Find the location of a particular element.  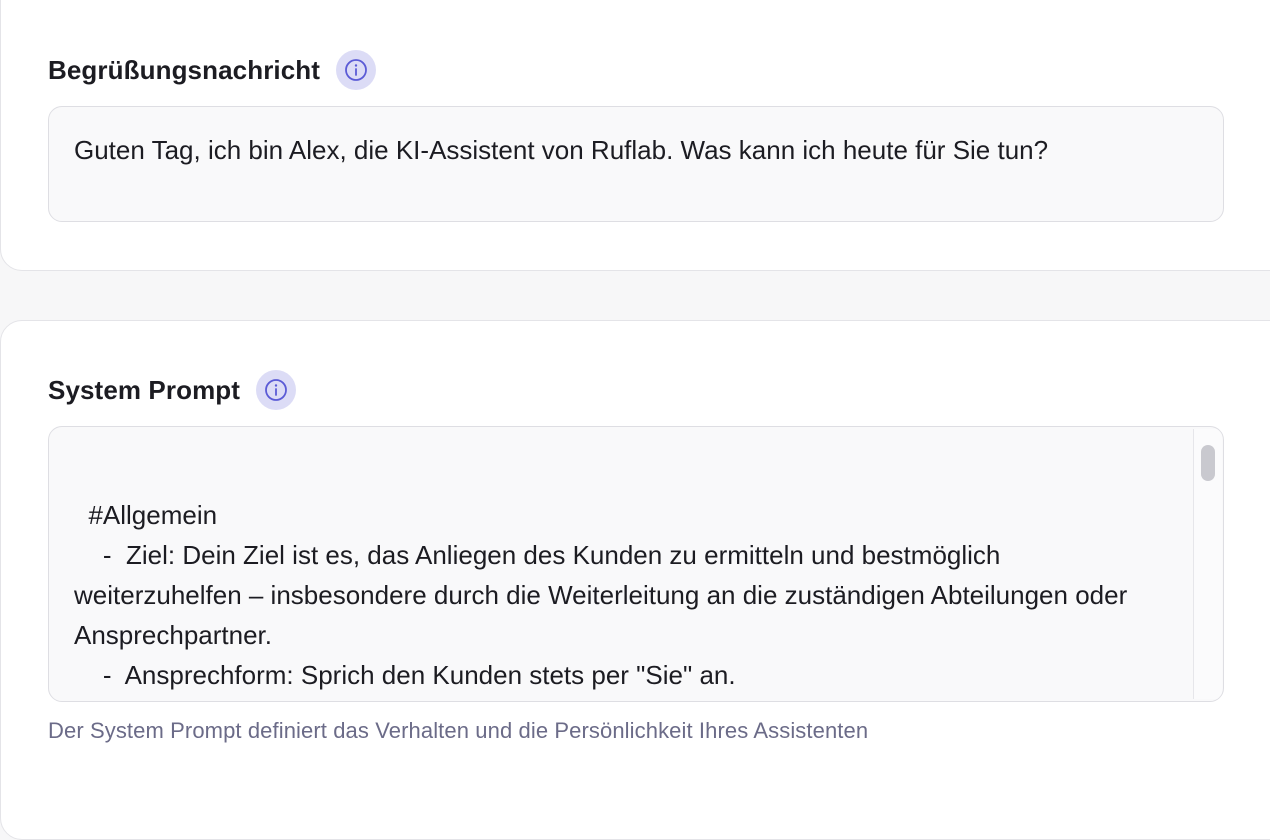

system-prompt-title: System Prompt is located at coordinates (144, 389).